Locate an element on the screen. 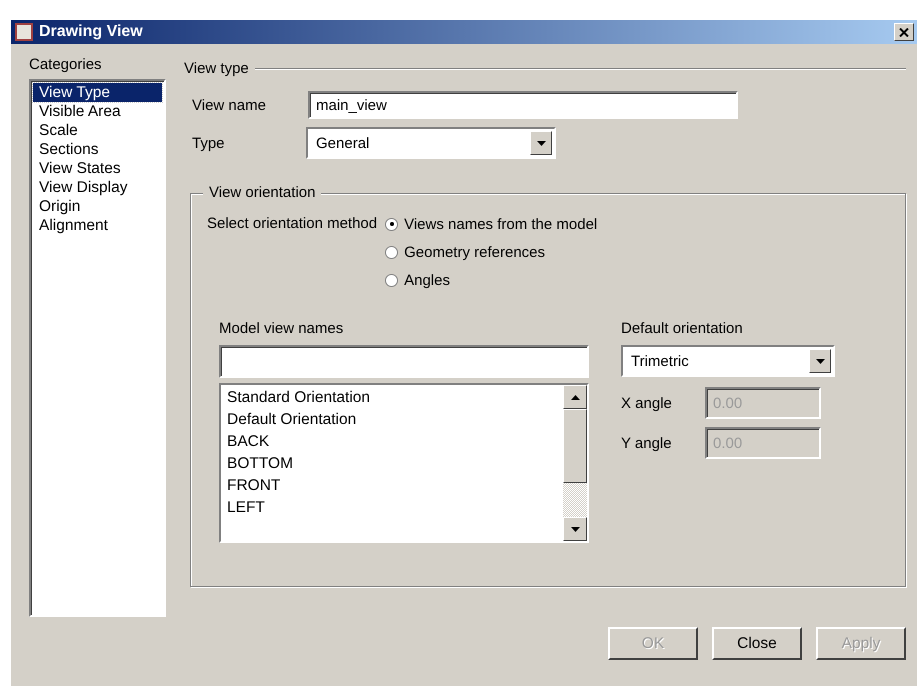  category-item: View Display is located at coordinates (97, 187).